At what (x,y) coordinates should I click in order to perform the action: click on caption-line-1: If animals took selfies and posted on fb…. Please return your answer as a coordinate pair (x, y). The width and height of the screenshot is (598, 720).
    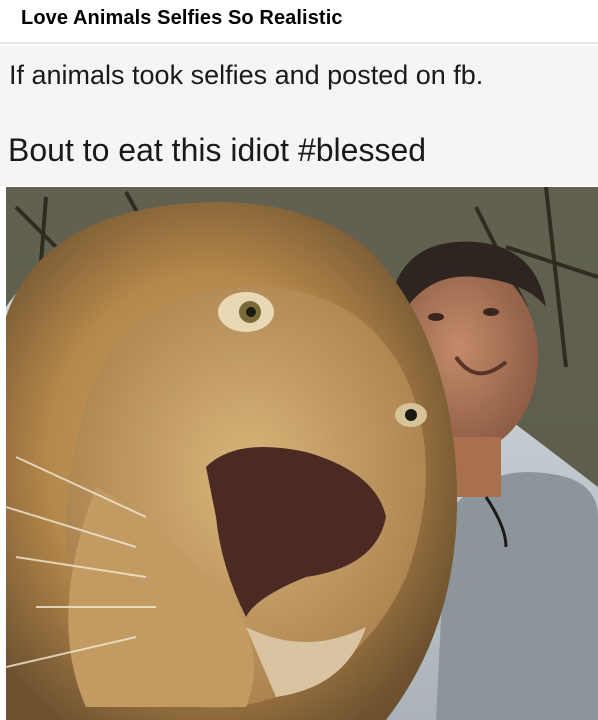
    Looking at the image, I should click on (246, 75).